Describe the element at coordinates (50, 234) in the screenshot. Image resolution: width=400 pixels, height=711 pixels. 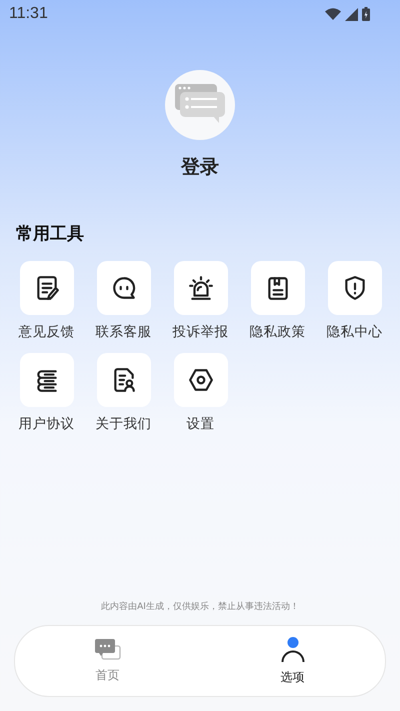
I see `section-title: 常用工具` at that location.